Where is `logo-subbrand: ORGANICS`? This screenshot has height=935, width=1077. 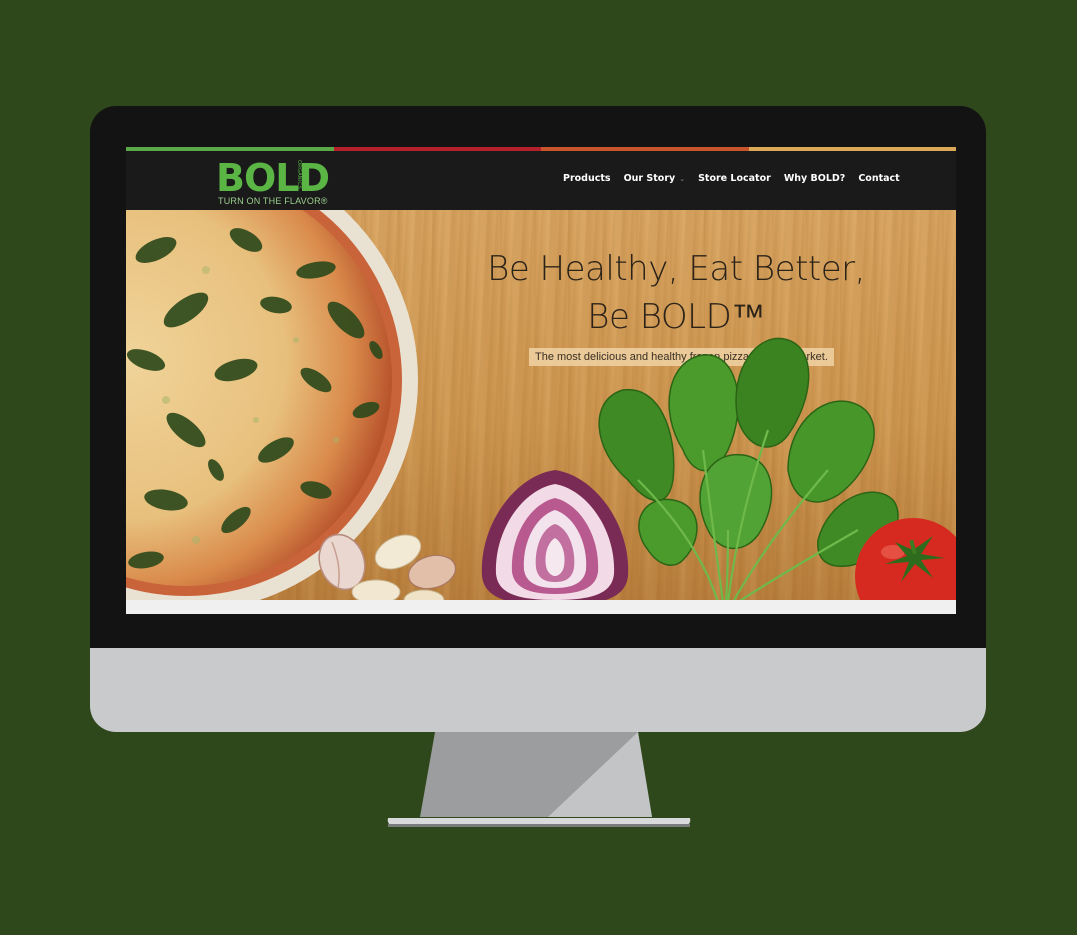
logo-subbrand: ORGANICS is located at coordinates (299, 175).